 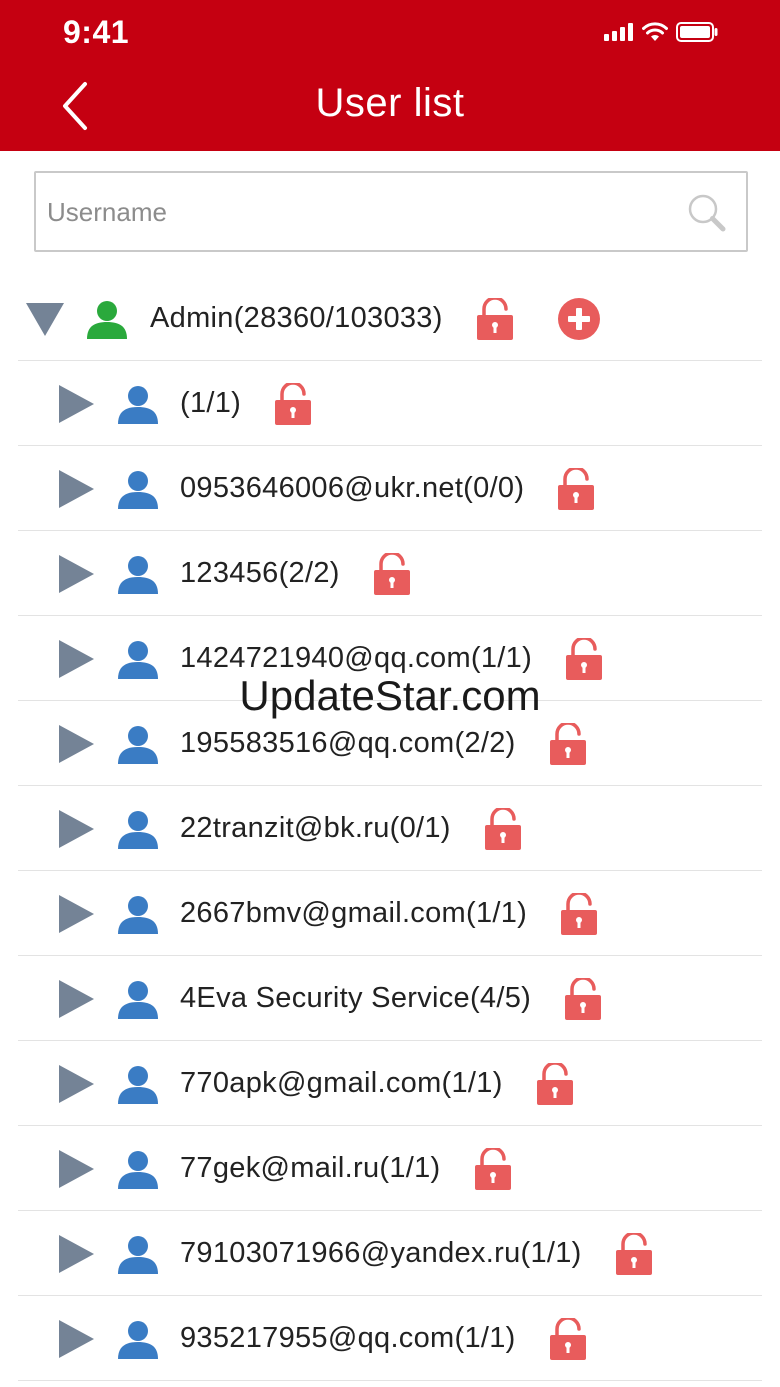 I want to click on tree-row: 770apk@gmail.com(1/1), so click(x=390, y=1083).